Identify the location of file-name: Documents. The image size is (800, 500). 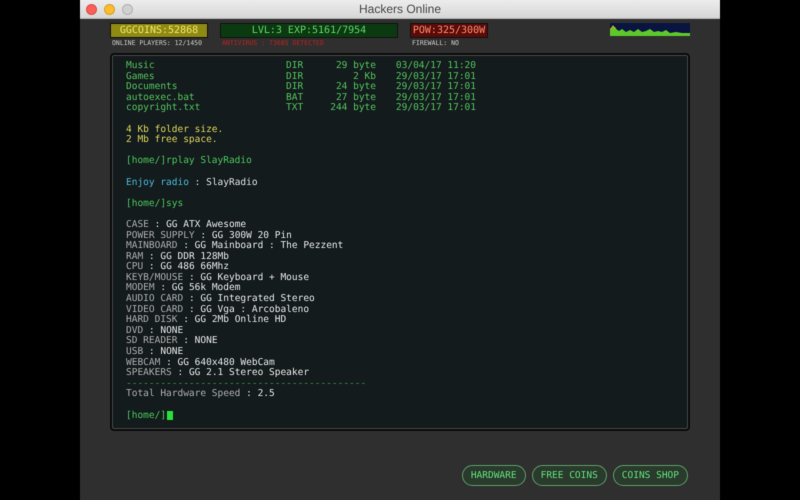
(152, 87).